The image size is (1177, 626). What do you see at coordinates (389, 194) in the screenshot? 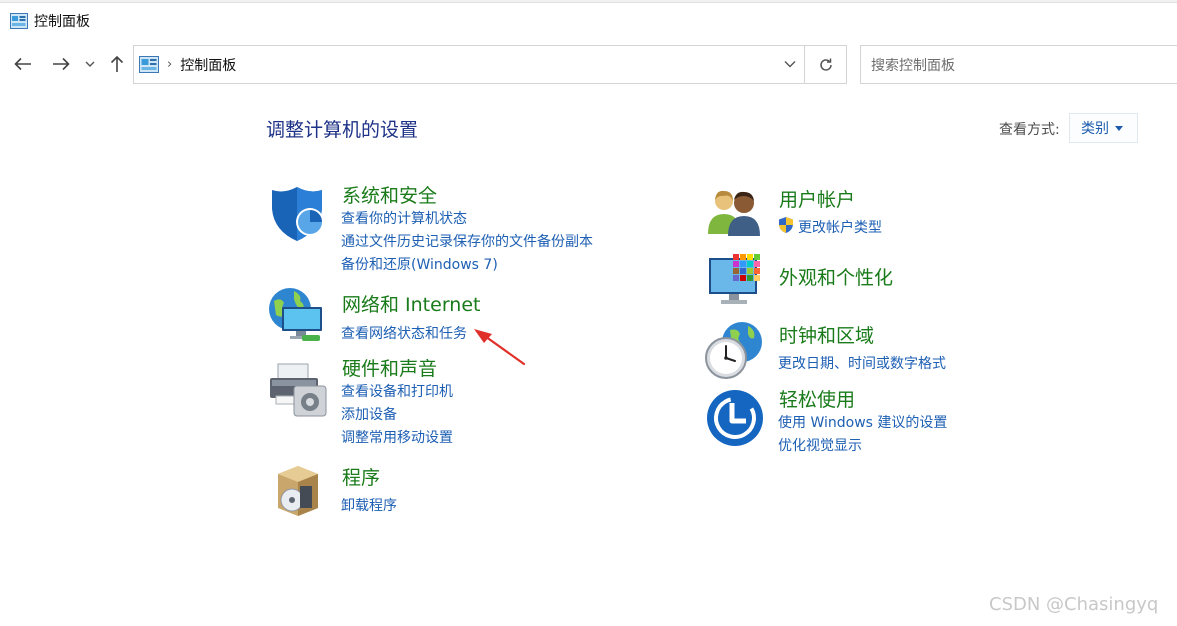
I see `category-title-system-security: 系统和安全` at bounding box center [389, 194].